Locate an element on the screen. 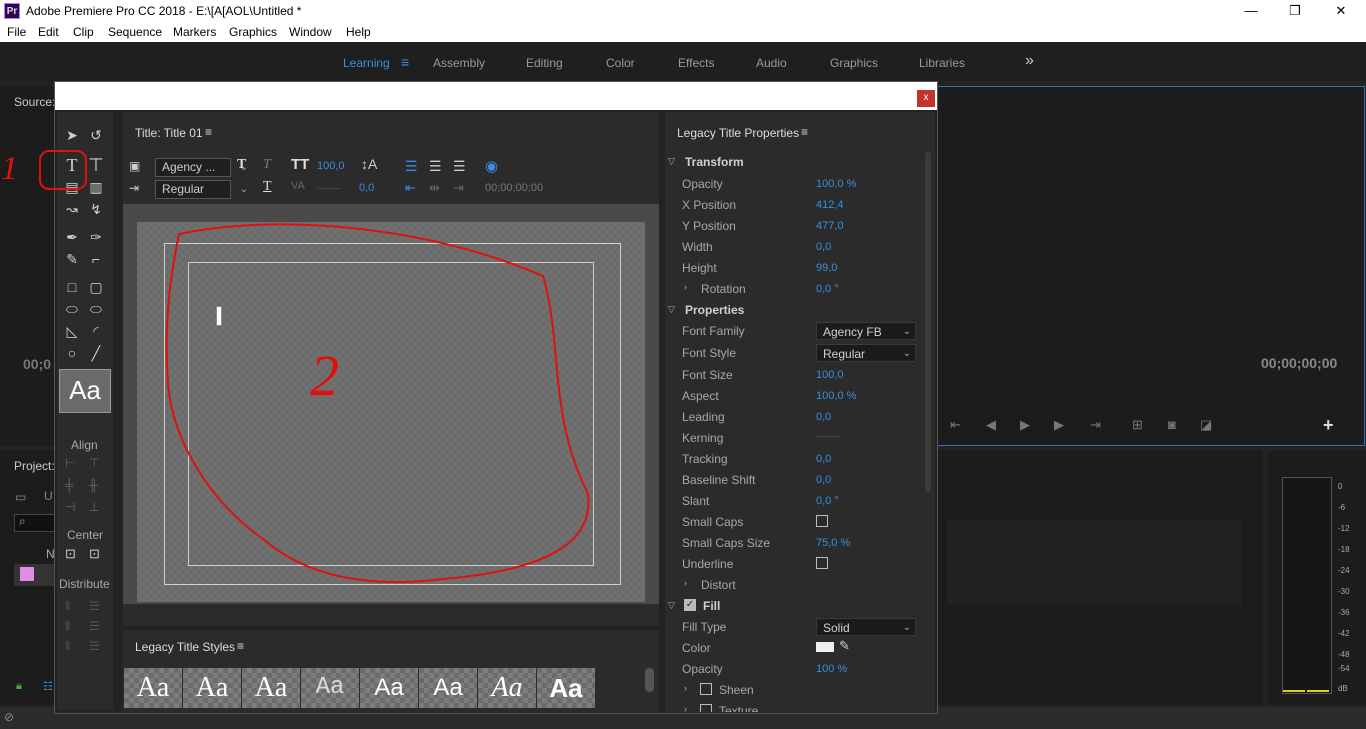  distribute-left-icon: ⫴ is located at coordinates (67, 606).